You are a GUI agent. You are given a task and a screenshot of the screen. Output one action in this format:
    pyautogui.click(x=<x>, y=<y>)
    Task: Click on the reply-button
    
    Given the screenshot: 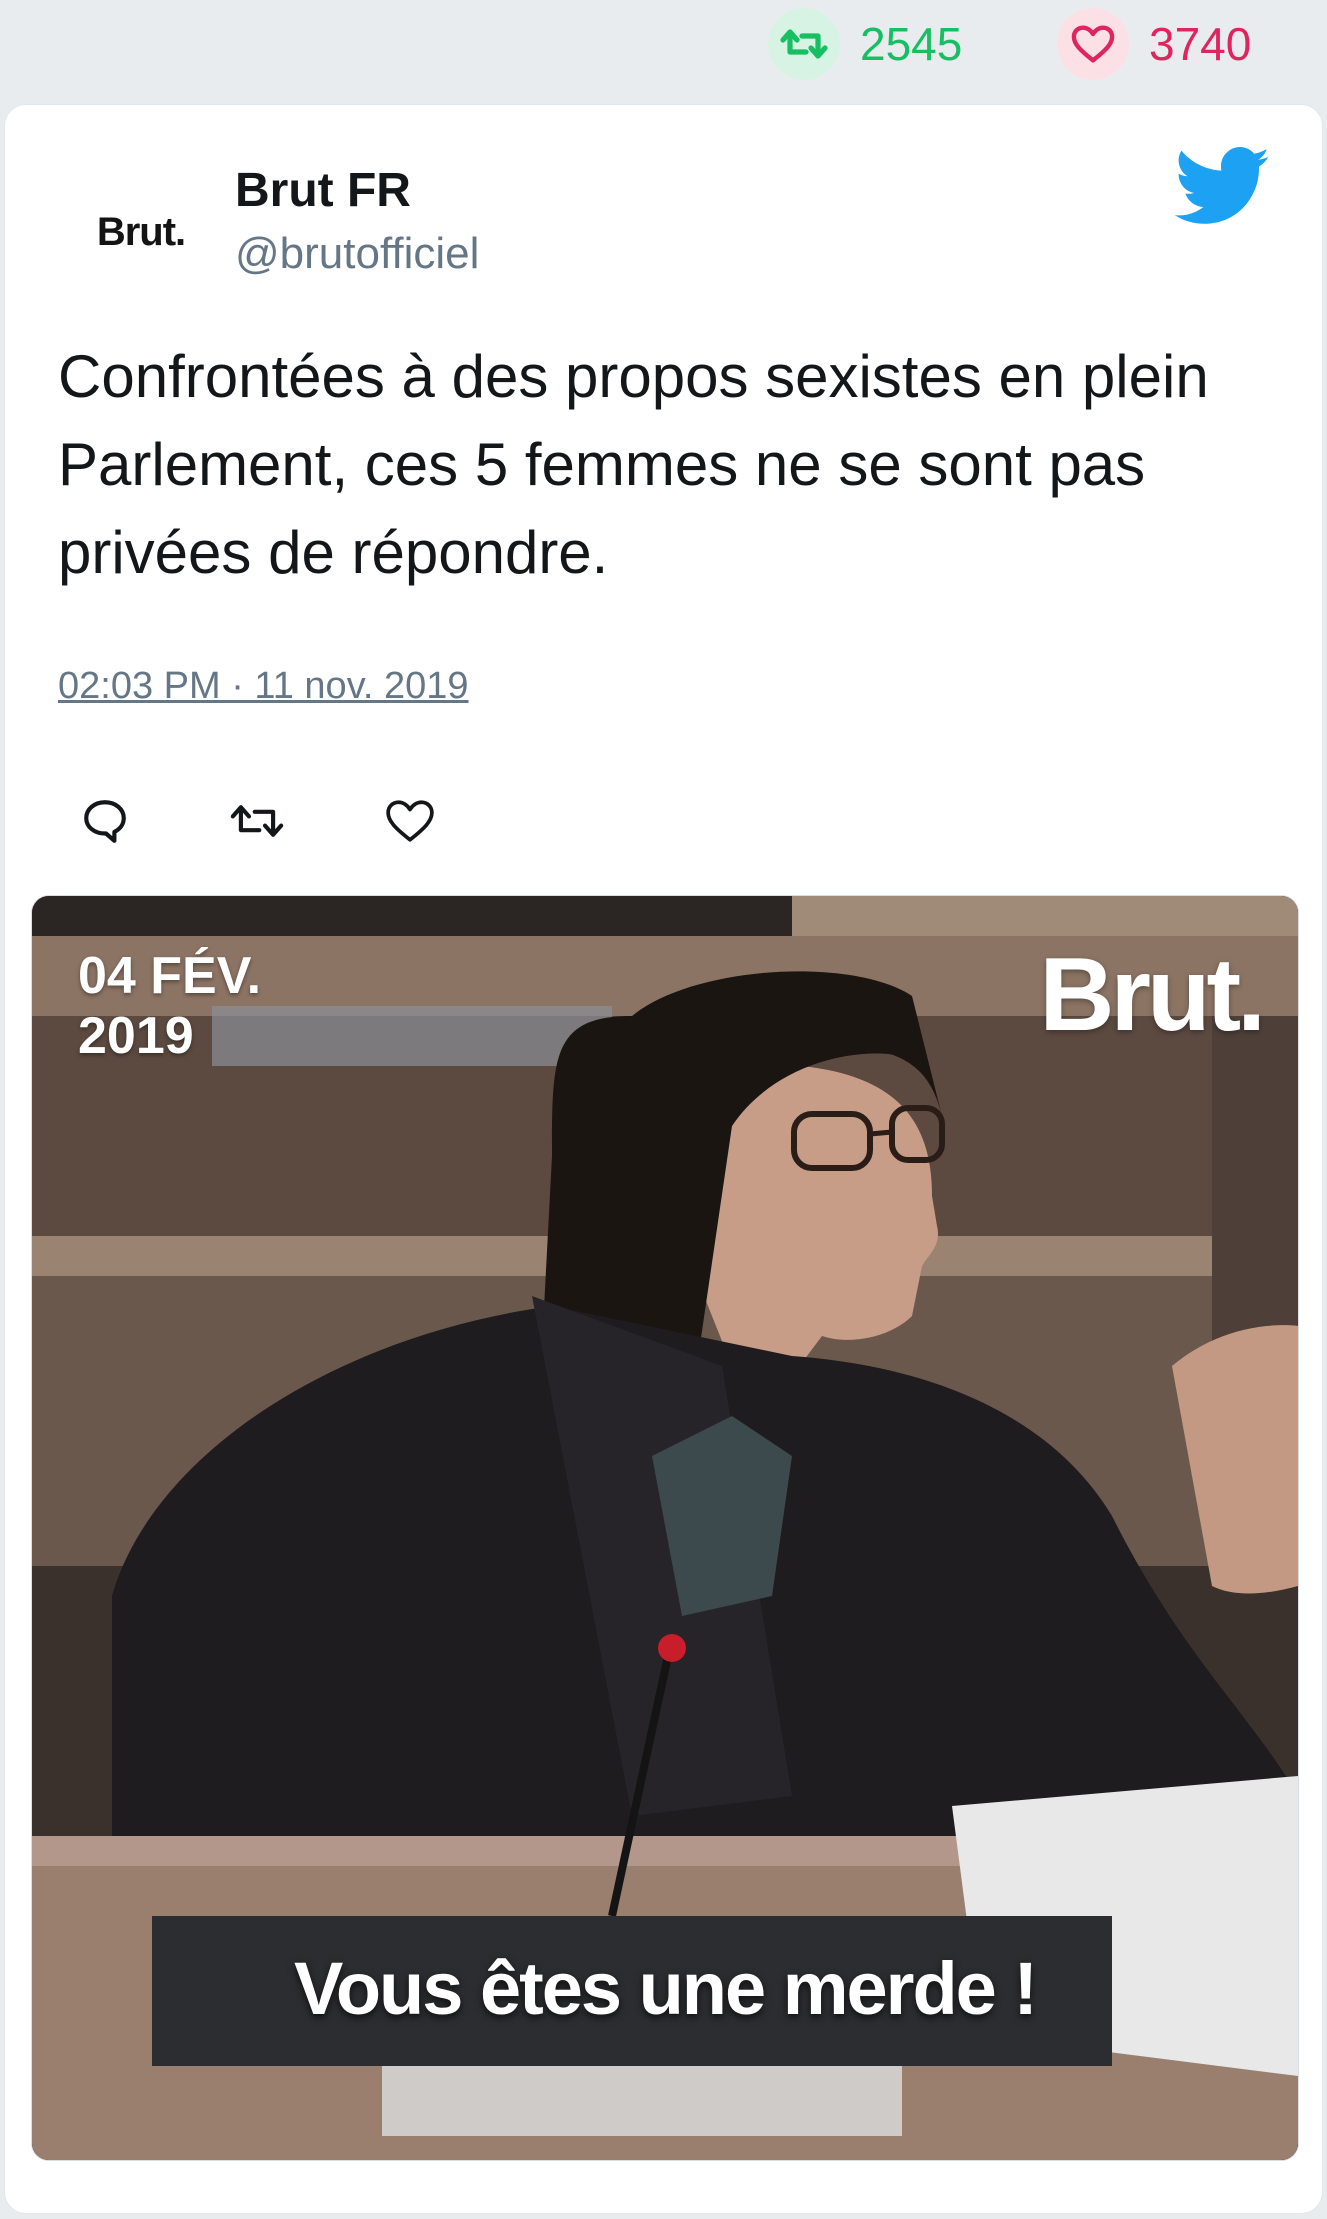 What is the action you would take?
    pyautogui.click(x=105, y=821)
    